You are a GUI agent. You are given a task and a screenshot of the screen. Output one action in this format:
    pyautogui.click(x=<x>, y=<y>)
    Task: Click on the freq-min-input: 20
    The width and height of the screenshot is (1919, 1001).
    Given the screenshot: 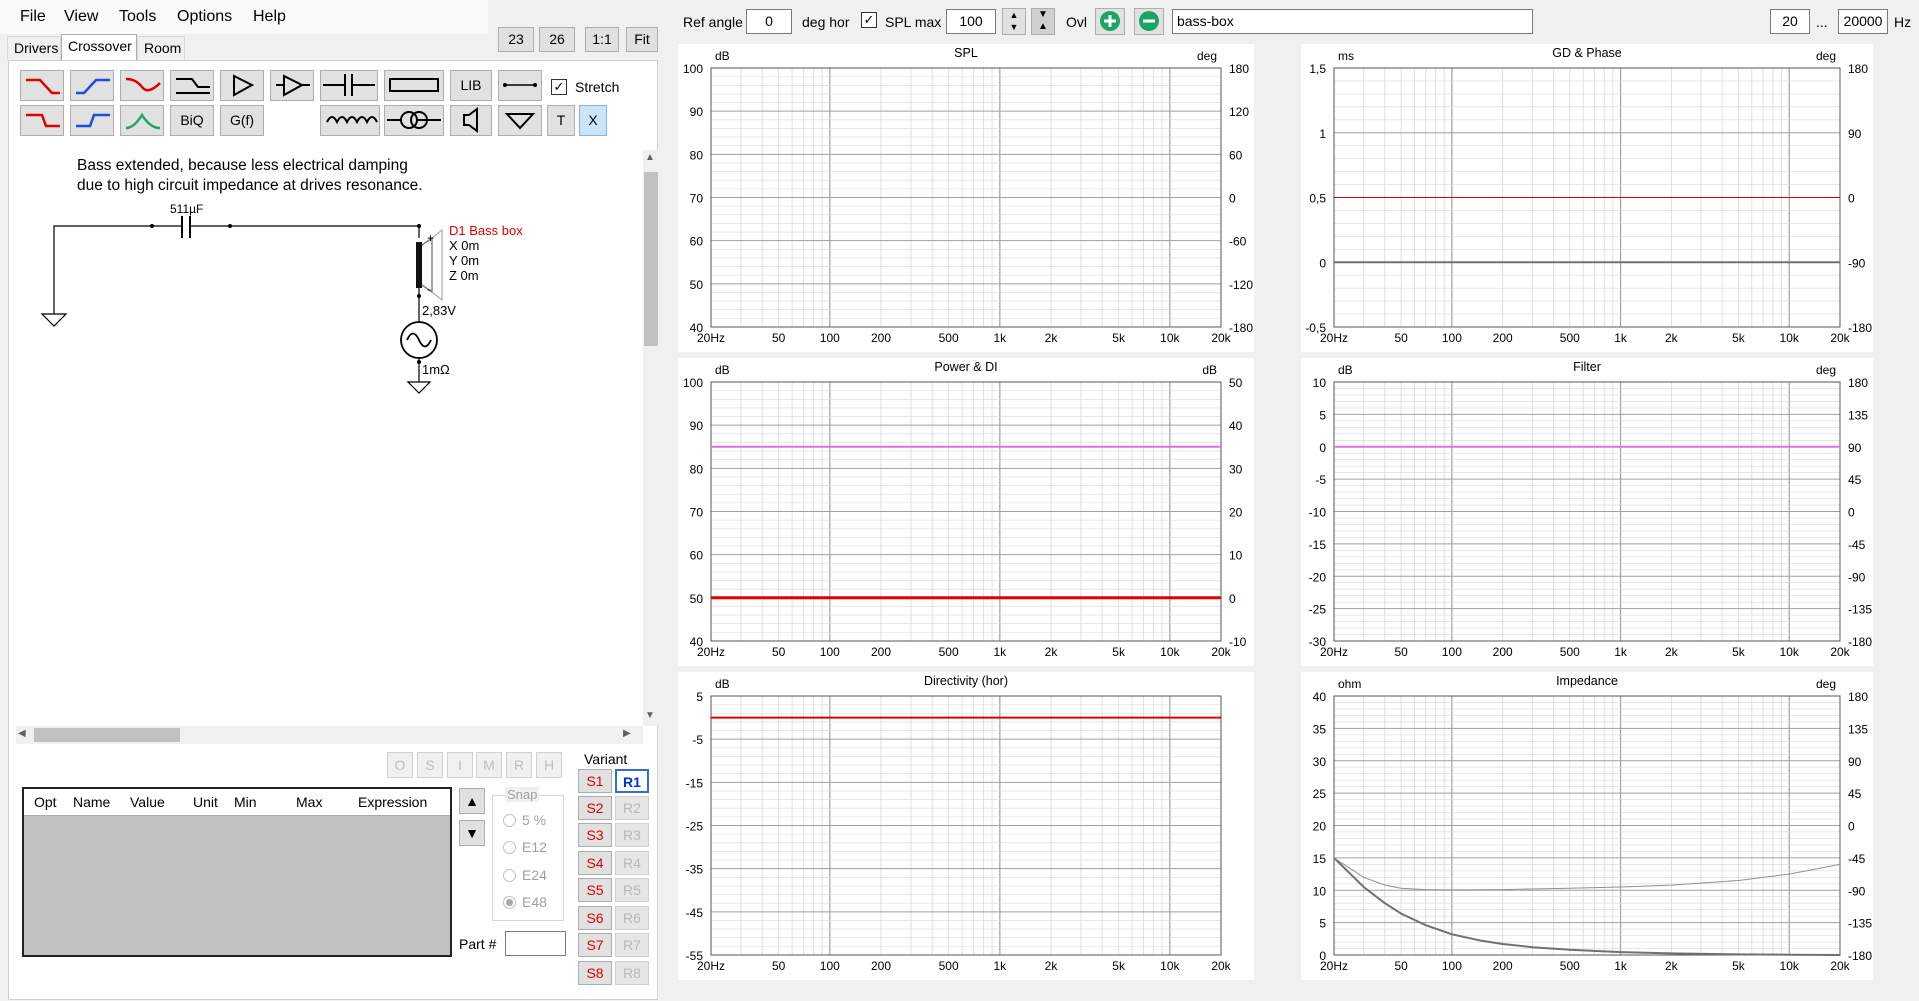 What is the action you would take?
    pyautogui.click(x=1790, y=21)
    